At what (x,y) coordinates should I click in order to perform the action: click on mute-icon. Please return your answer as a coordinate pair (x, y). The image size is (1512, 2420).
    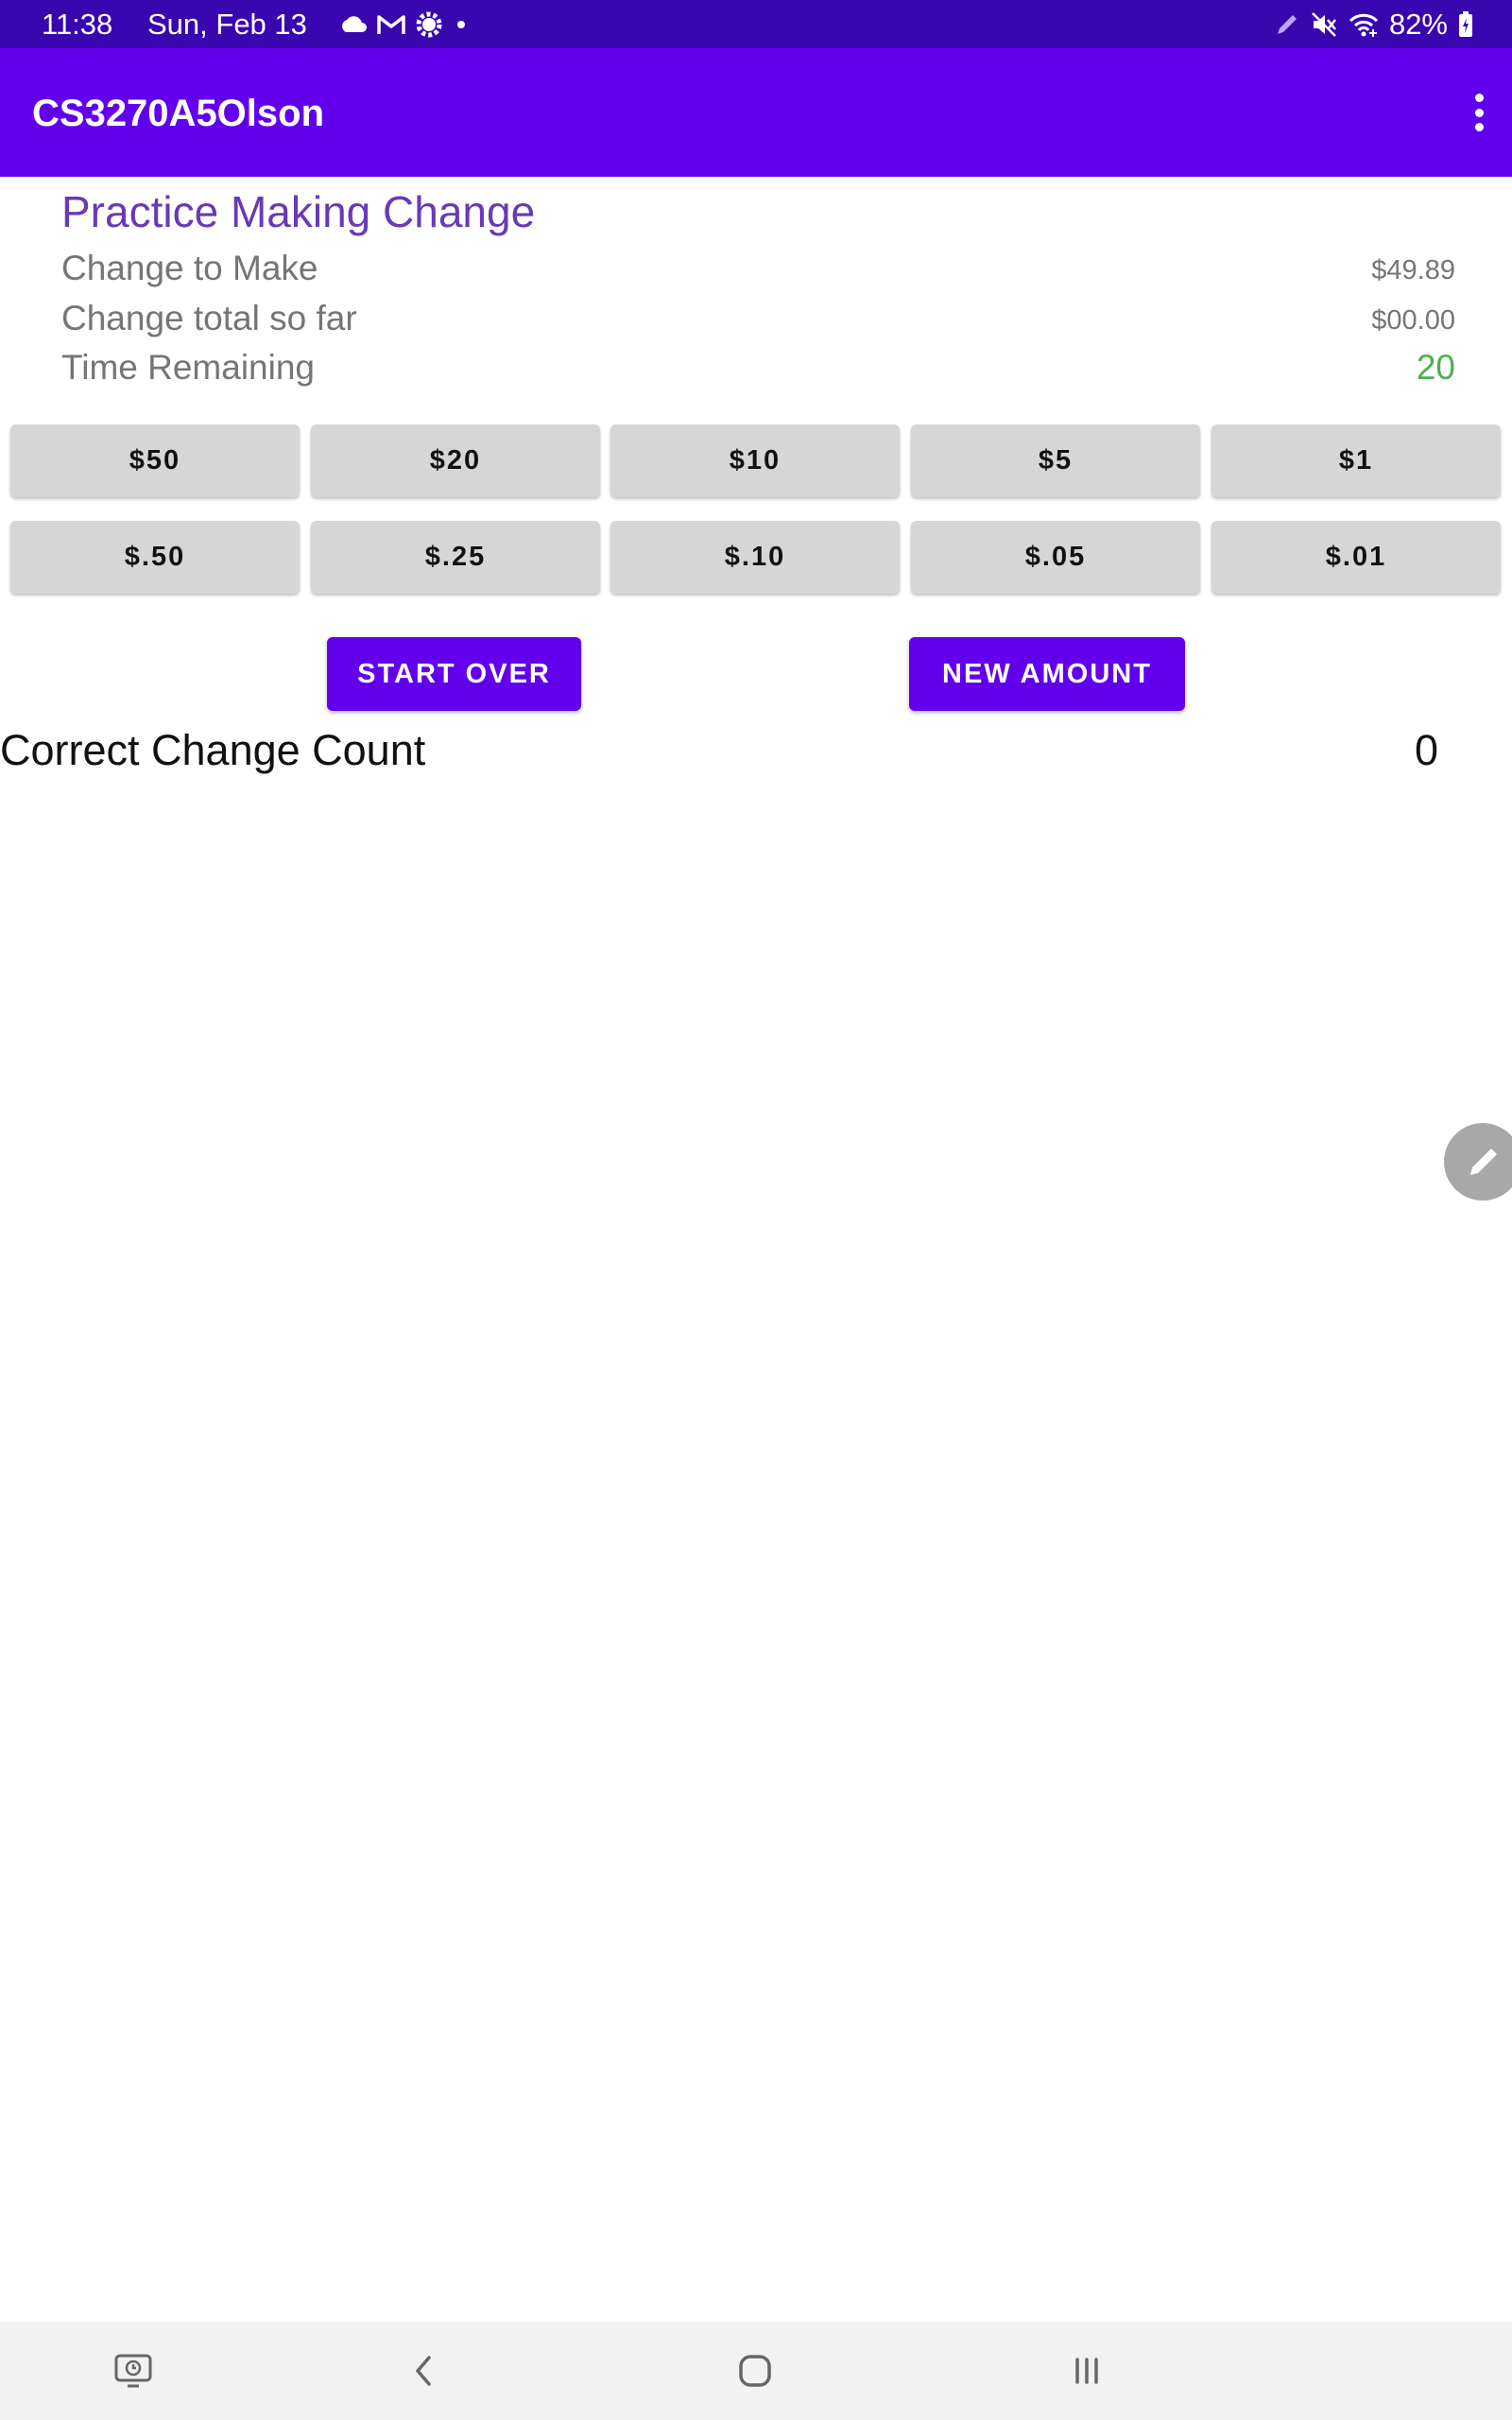
    Looking at the image, I should click on (1324, 24).